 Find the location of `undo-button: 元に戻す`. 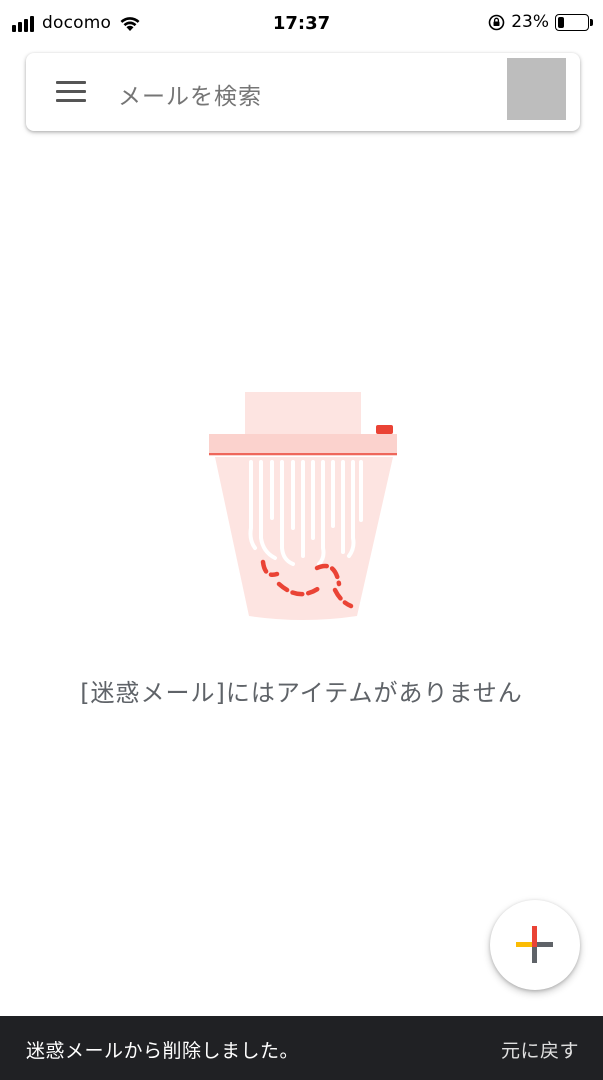

undo-button: 元に戻す is located at coordinates (540, 1049).